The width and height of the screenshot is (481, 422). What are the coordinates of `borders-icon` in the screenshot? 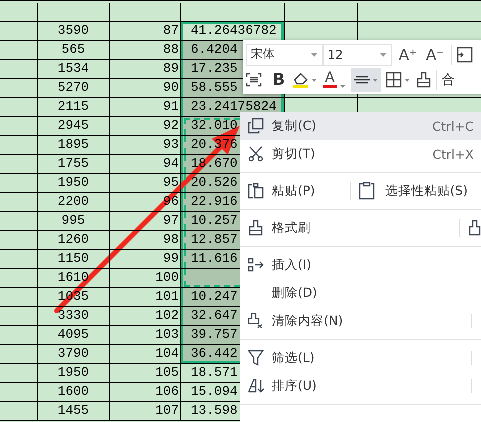 It's located at (399, 80).